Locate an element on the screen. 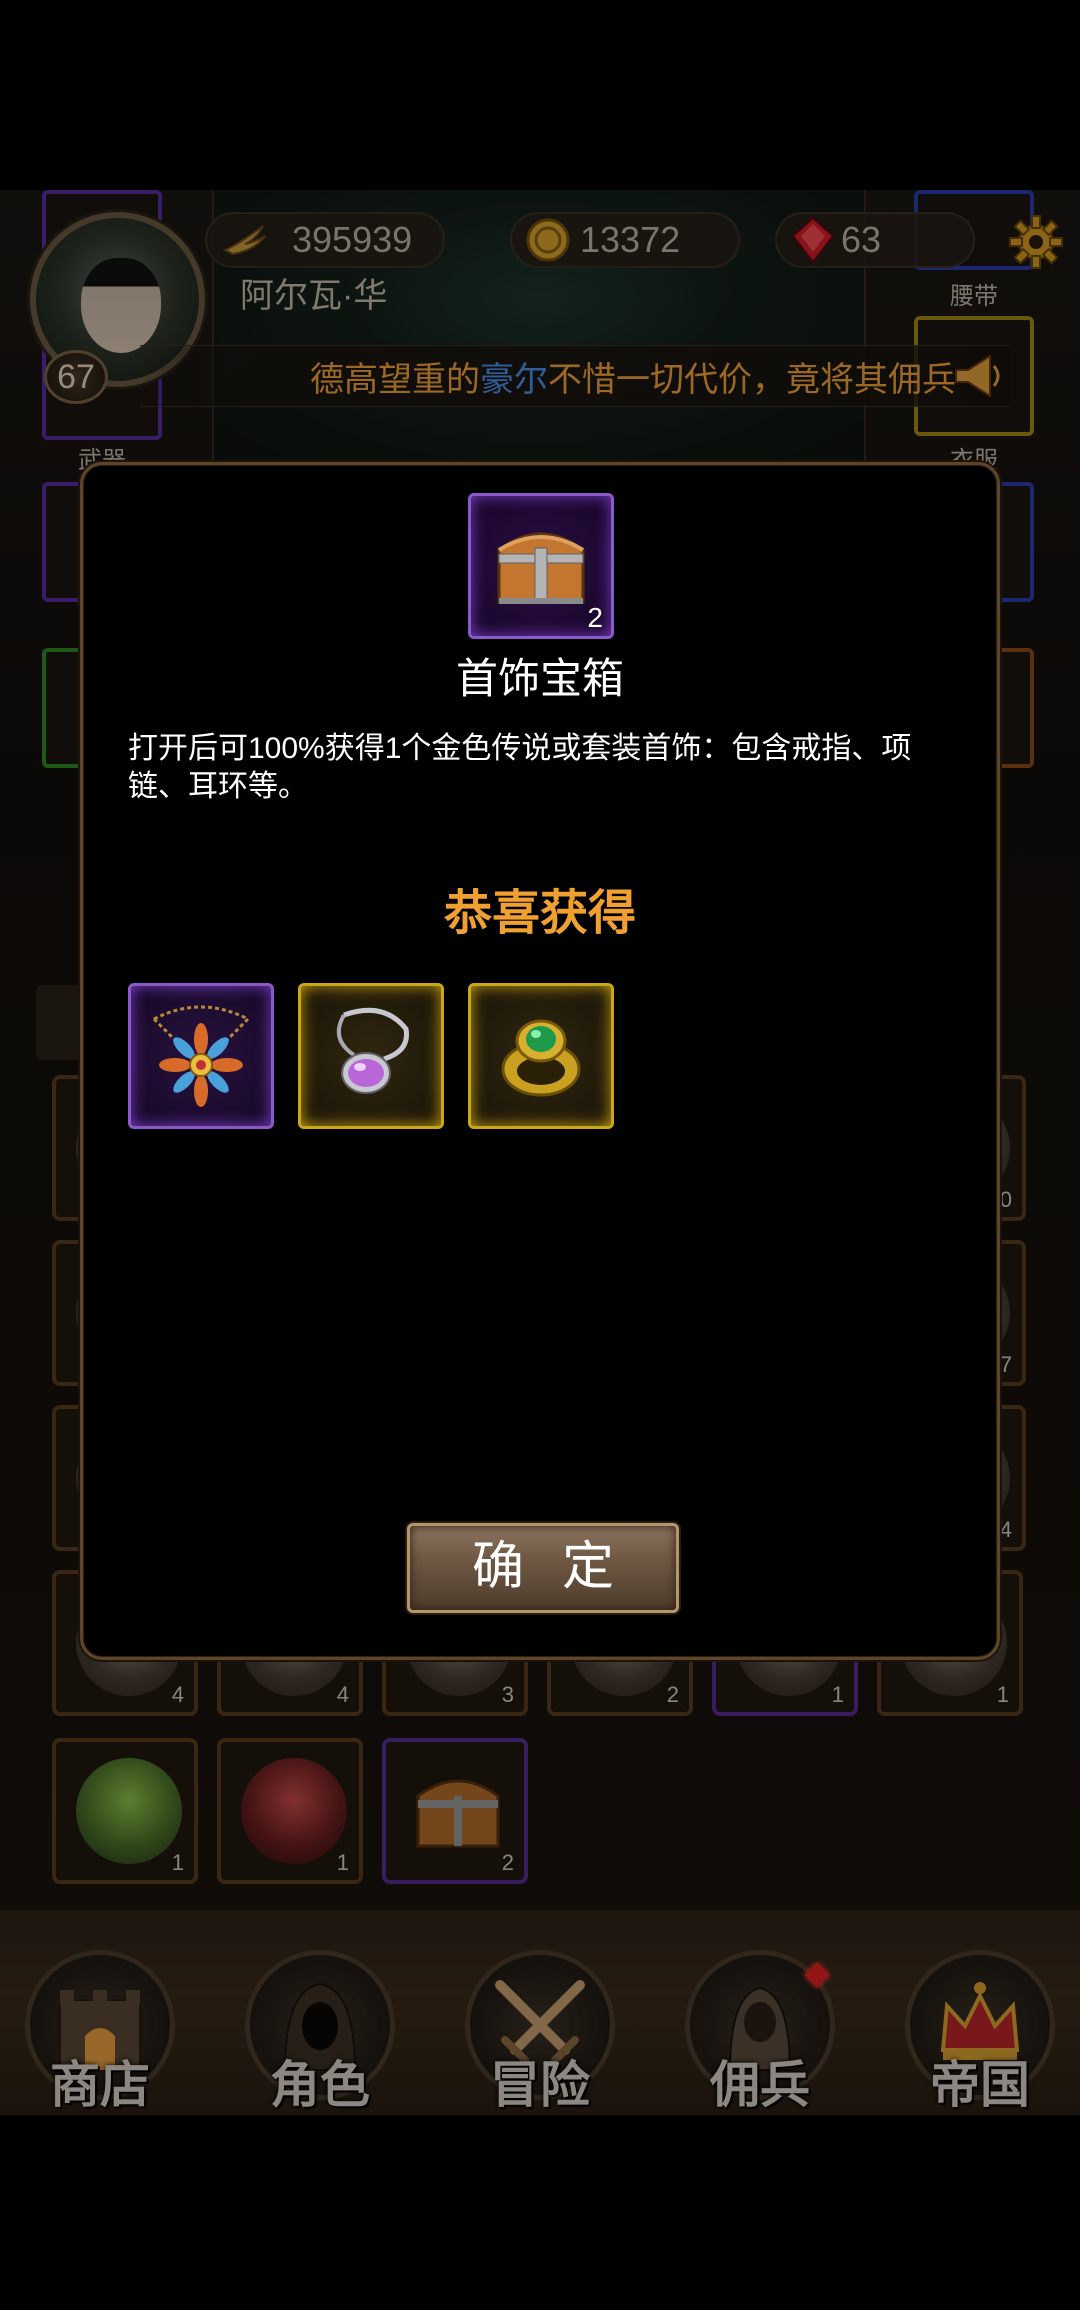 This screenshot has width=1080, height=2310. amethyst-pendant-icon is located at coordinates (373, 1050).